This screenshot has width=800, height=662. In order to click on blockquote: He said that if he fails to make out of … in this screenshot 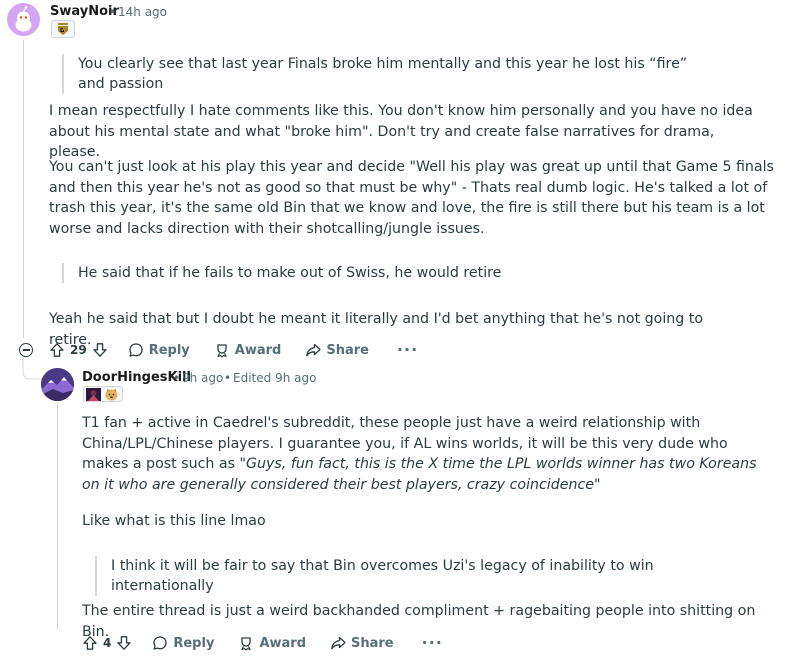, I will do `click(320, 273)`.